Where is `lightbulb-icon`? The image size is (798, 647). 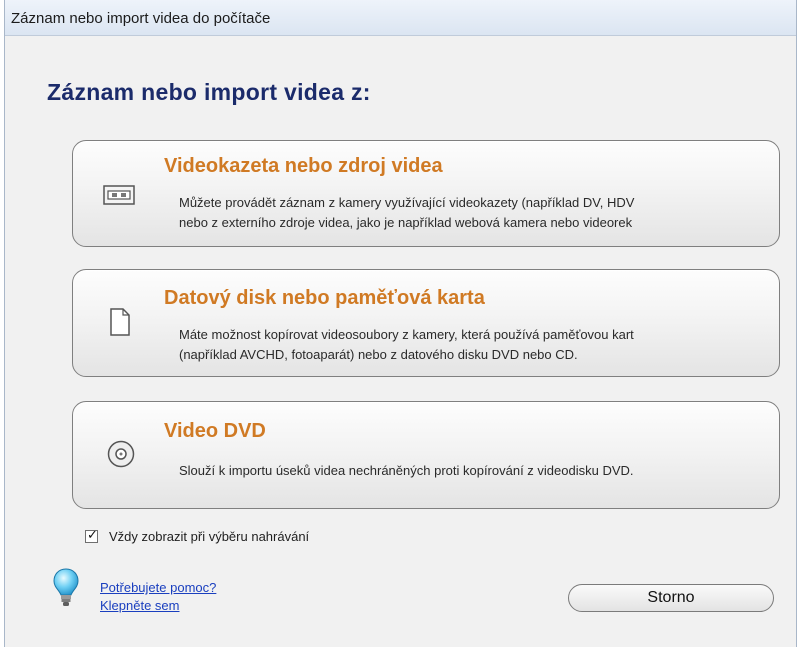 lightbulb-icon is located at coordinates (66, 587).